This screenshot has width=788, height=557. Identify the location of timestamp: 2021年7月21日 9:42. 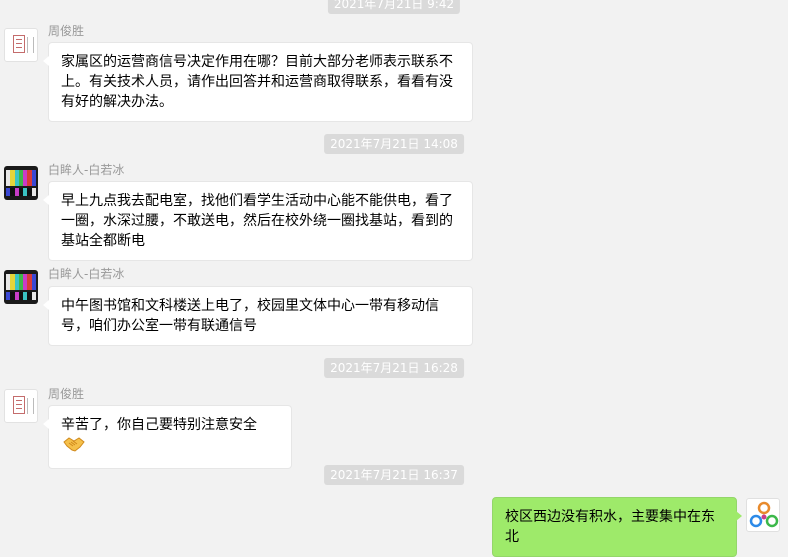
(394, 7).